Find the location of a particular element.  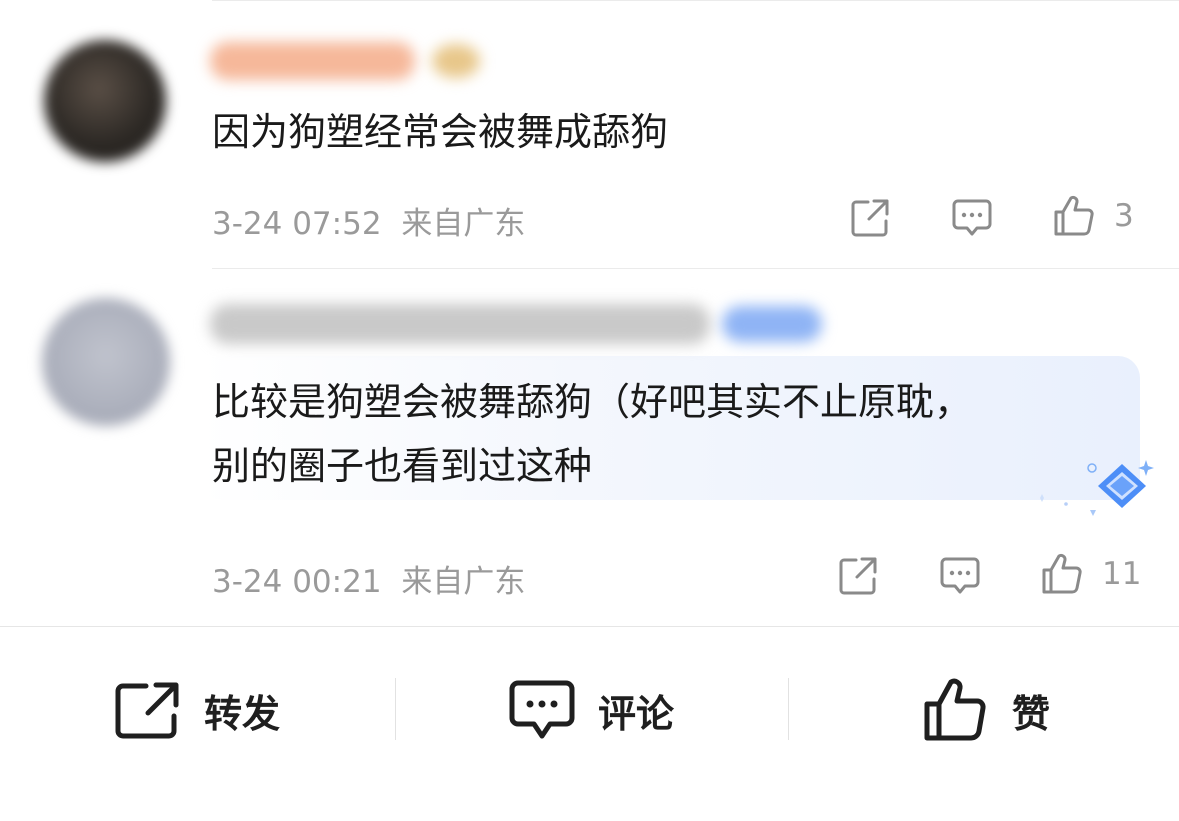

comment-divider is located at coordinates (695, 268).